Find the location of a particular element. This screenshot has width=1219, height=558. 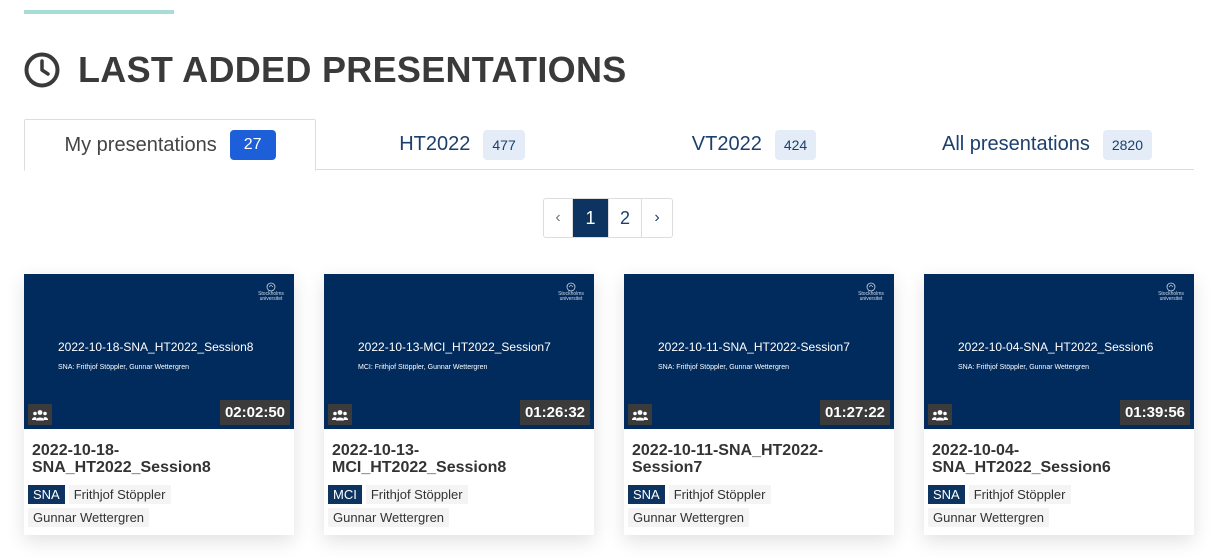

duration-label: 01:39:56 is located at coordinates (1154, 412).